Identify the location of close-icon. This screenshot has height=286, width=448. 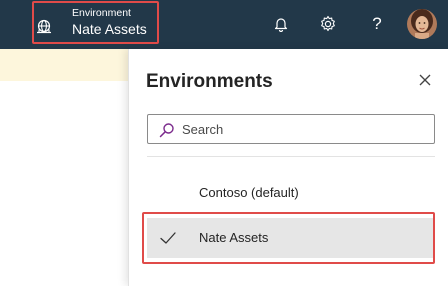
(425, 80).